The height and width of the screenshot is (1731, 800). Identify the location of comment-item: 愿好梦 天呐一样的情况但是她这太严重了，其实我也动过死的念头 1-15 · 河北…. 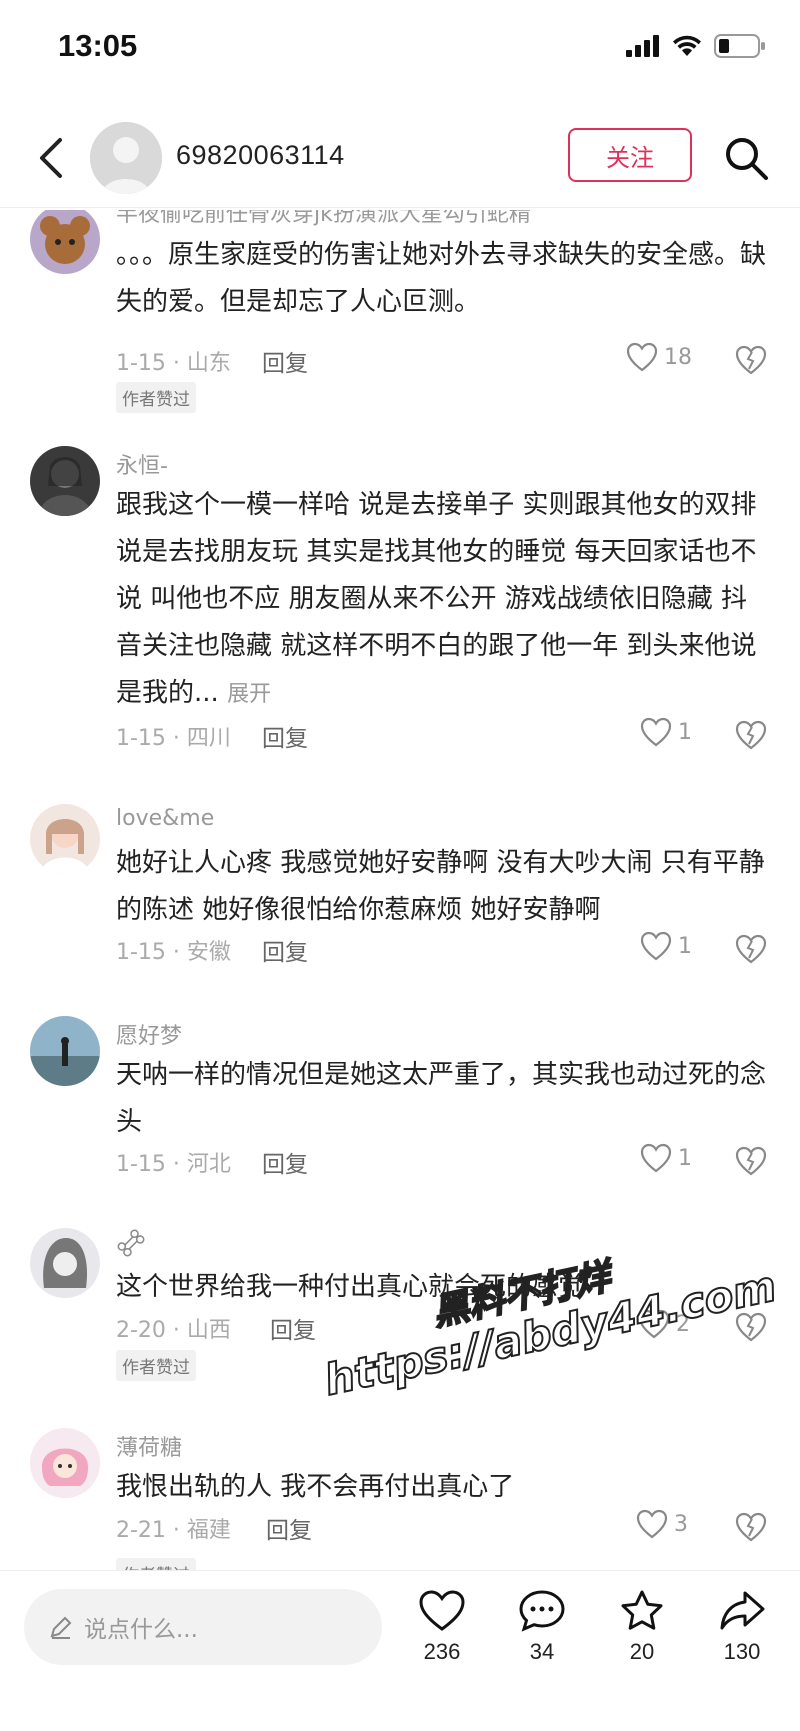
(400, 1101).